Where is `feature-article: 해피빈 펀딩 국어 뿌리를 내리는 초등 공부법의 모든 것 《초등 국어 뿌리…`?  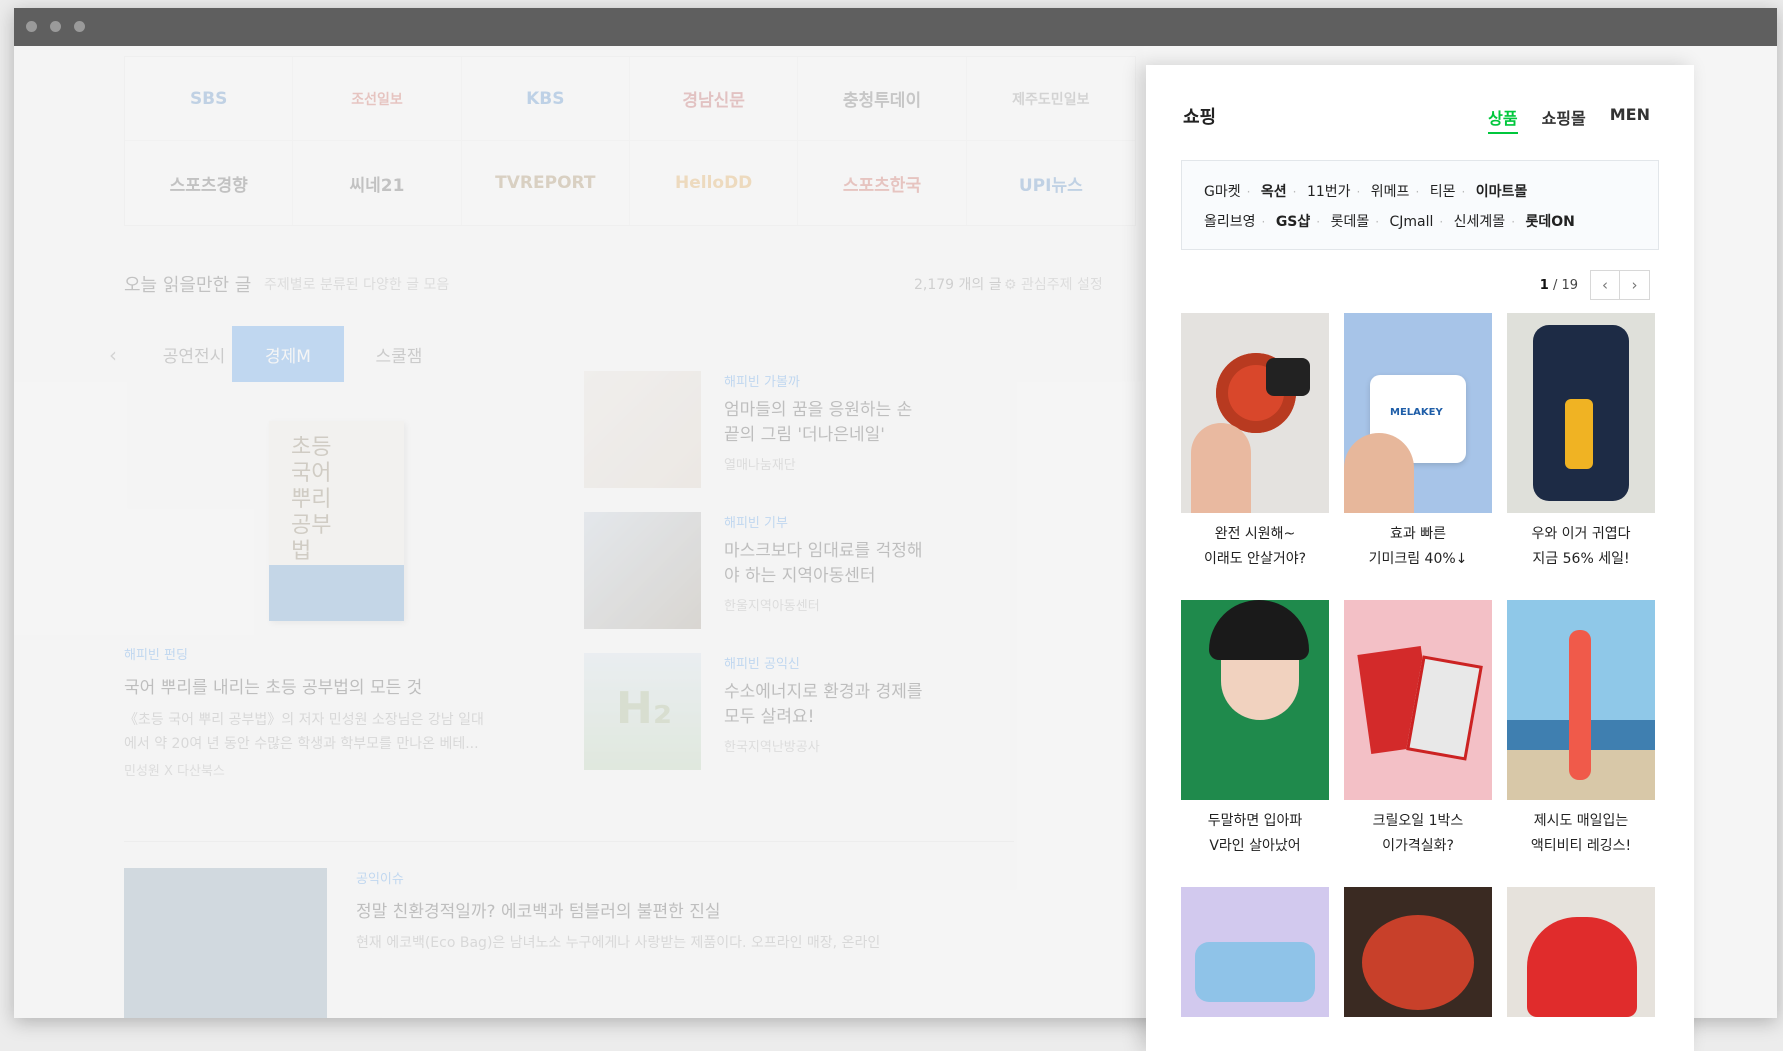
feature-article: 해피빈 펀딩 국어 뿌리를 내리는 초등 공부법의 모든 것 《초등 국어 뿌리… is located at coordinates (339, 711).